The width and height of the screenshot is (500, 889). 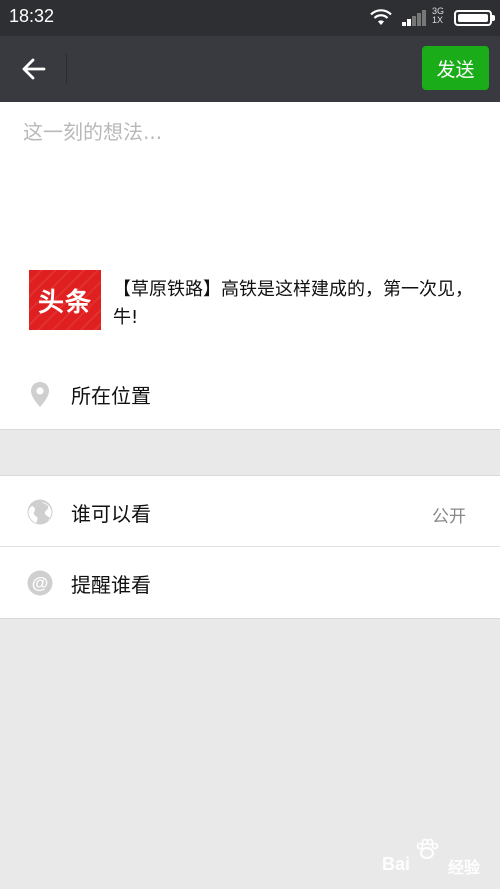 I want to click on thumbnail-logo-text: 头条, so click(x=64, y=302).